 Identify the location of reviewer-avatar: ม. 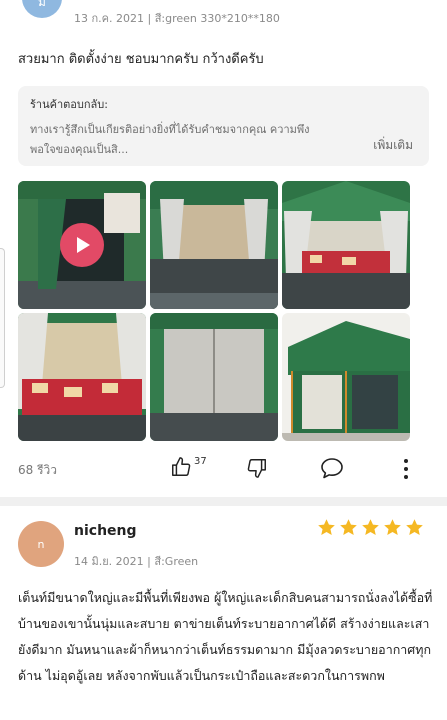
(42, 9).